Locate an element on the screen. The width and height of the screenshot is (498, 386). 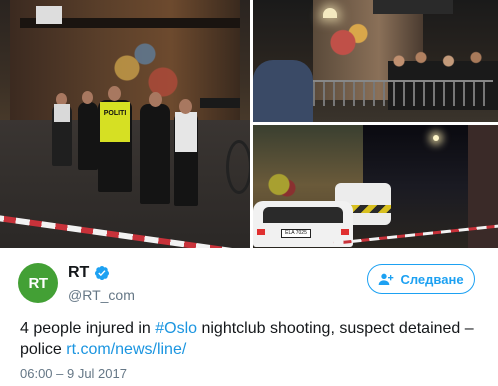
white-shirt is located at coordinates (186, 132).